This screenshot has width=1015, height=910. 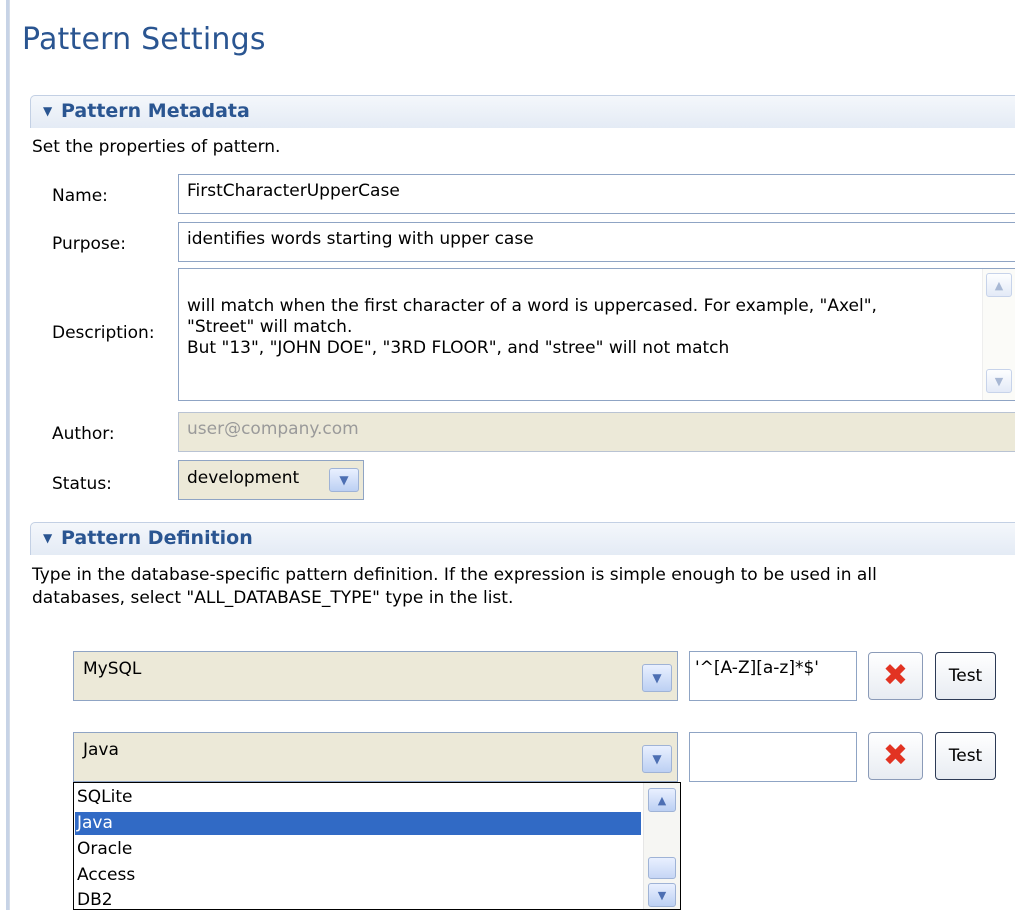 I want to click on delete-button-mysql: ✖, so click(x=895, y=676).